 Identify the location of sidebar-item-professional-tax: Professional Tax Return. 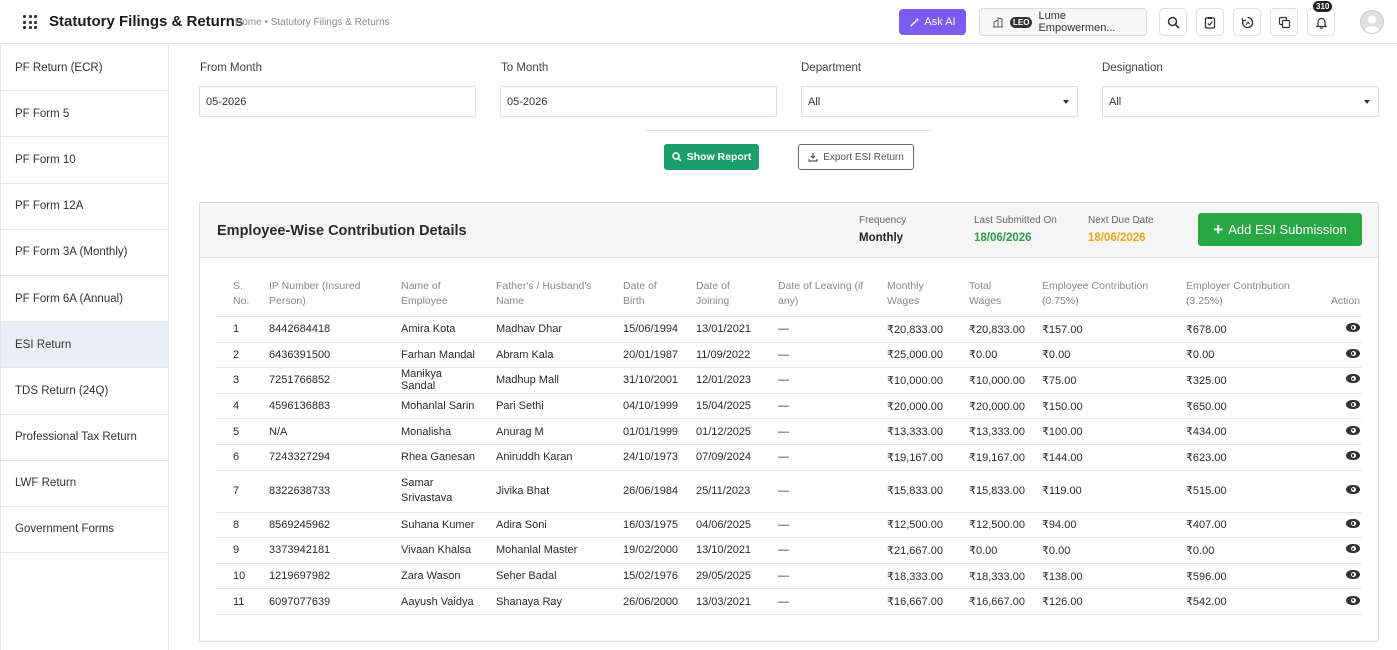
(84, 438).